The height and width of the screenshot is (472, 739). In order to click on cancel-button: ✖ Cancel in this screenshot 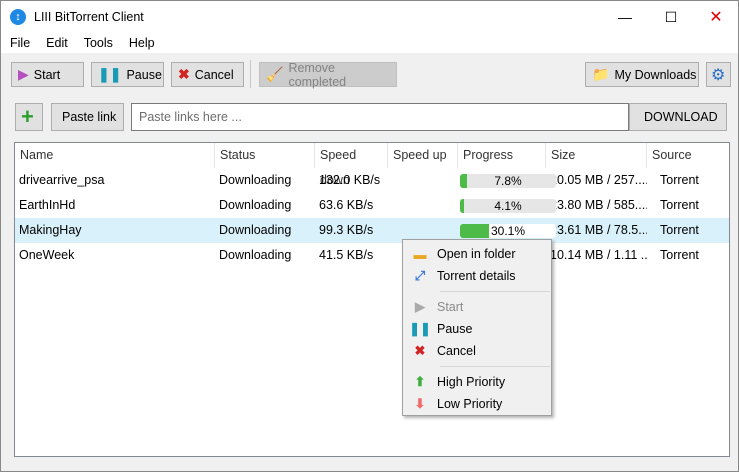, I will do `click(207, 74)`.